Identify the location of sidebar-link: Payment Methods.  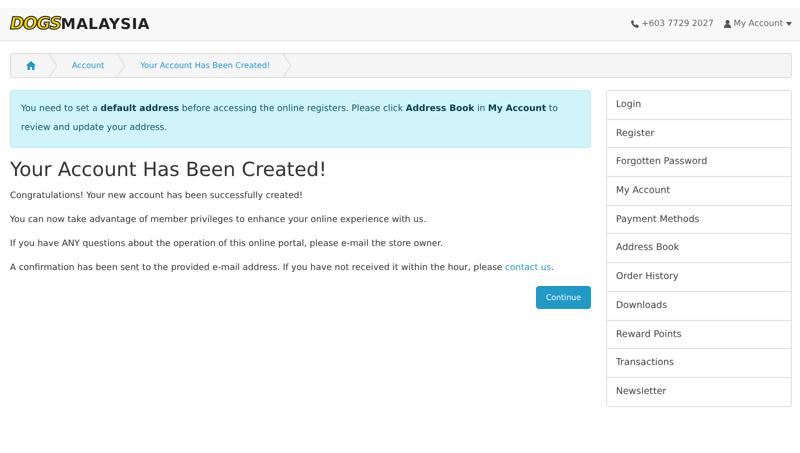
(699, 219).